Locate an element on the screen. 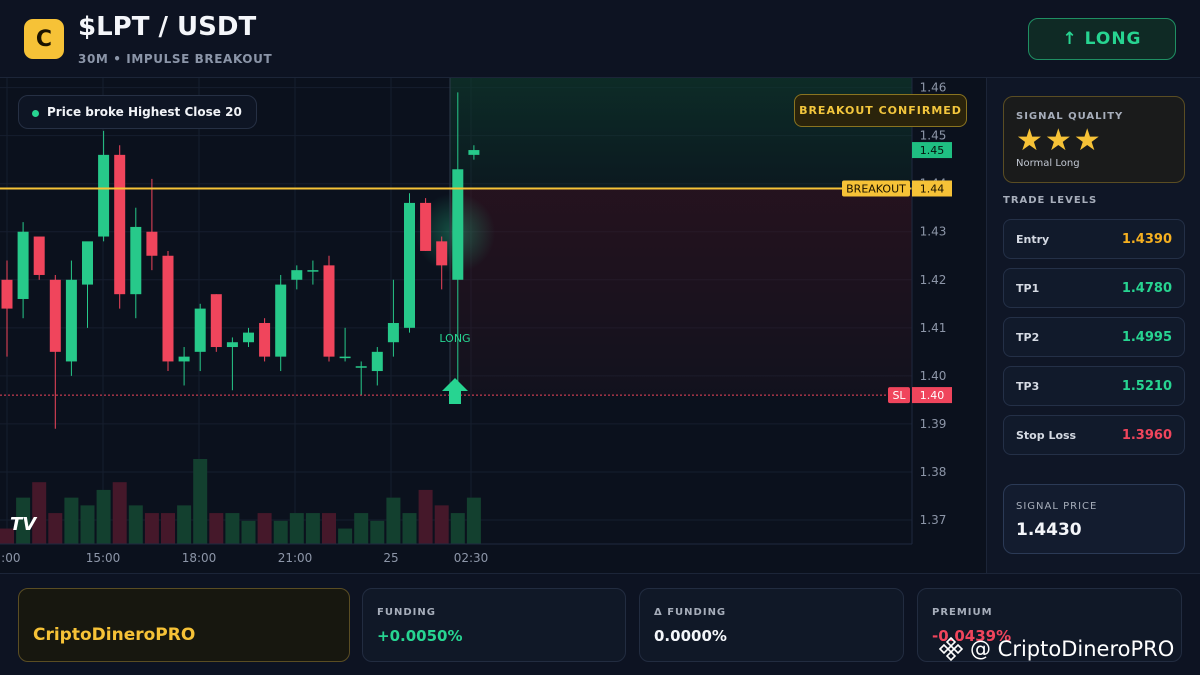 The height and width of the screenshot is (675, 1200). breakout-price-badge-text: 1.44 is located at coordinates (932, 188).